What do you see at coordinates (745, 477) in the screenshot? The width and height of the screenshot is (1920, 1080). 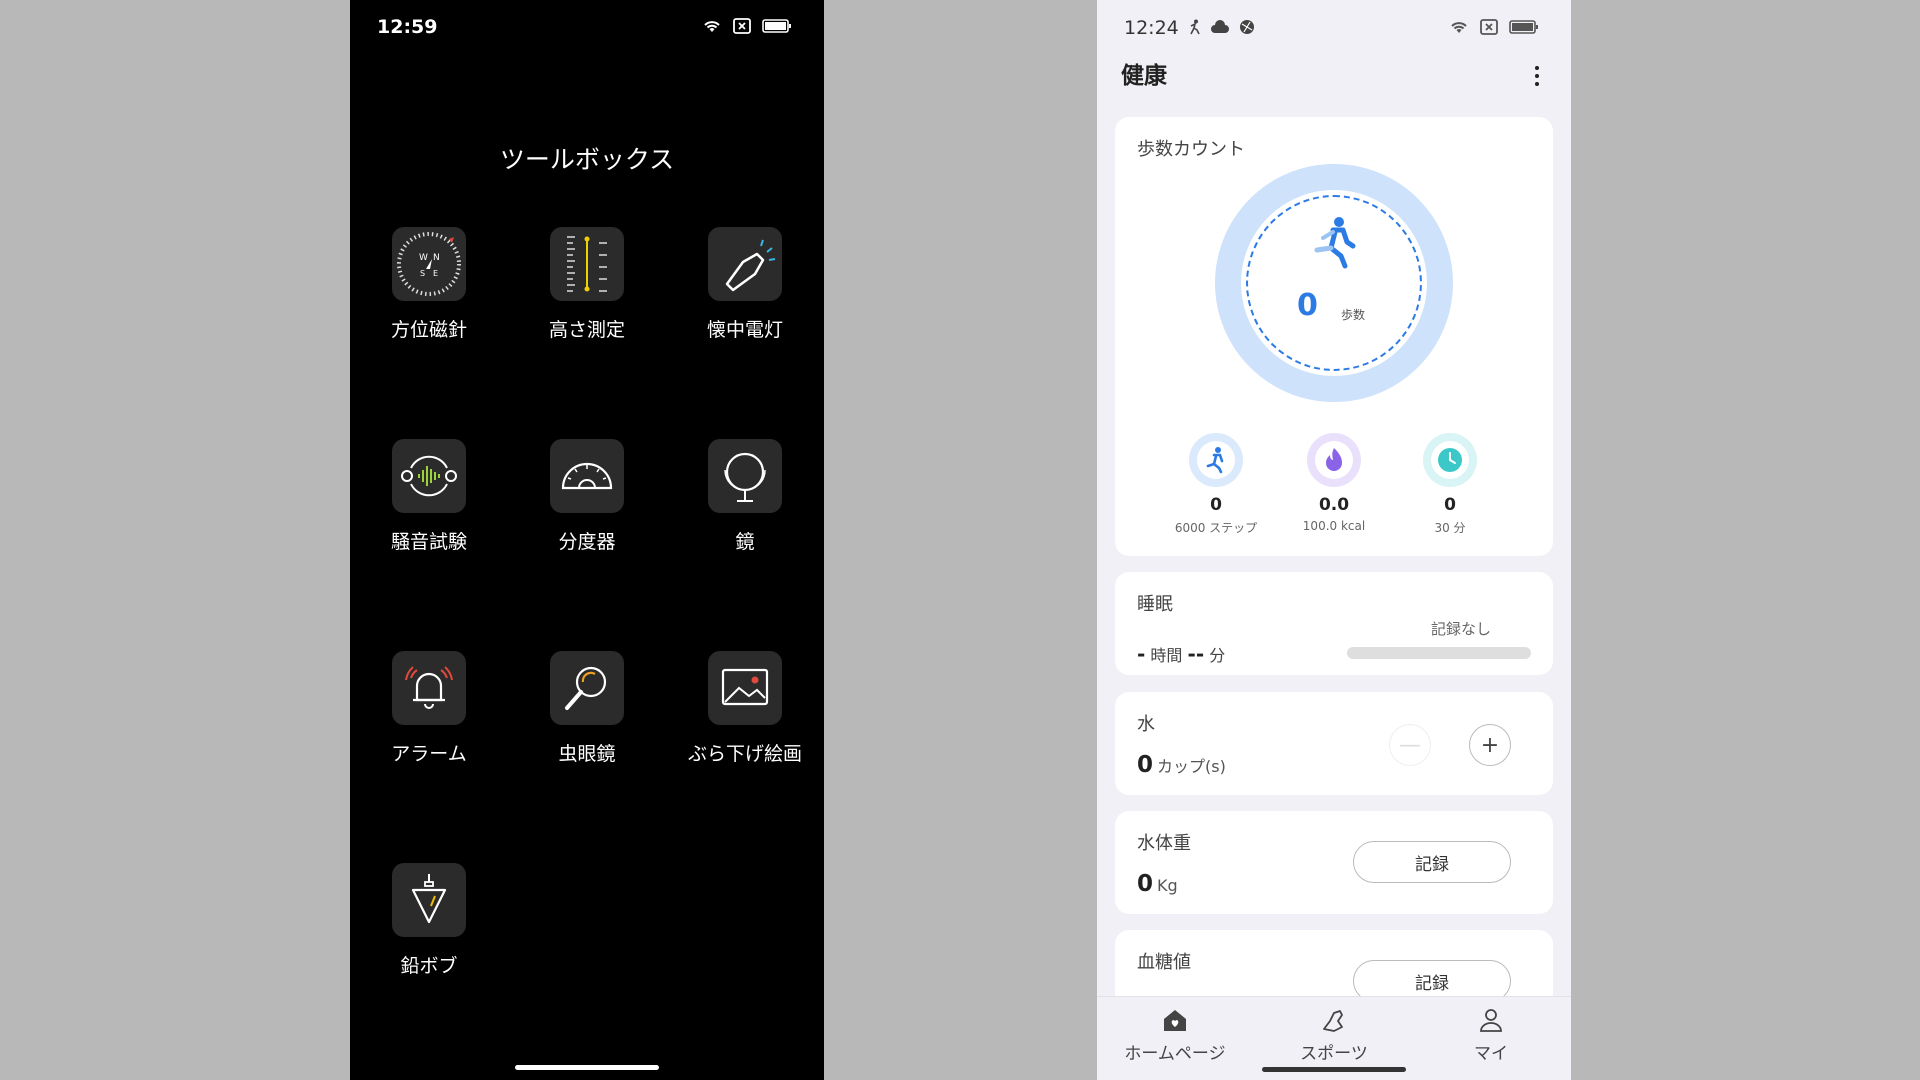 I see `mirror-icon` at bounding box center [745, 477].